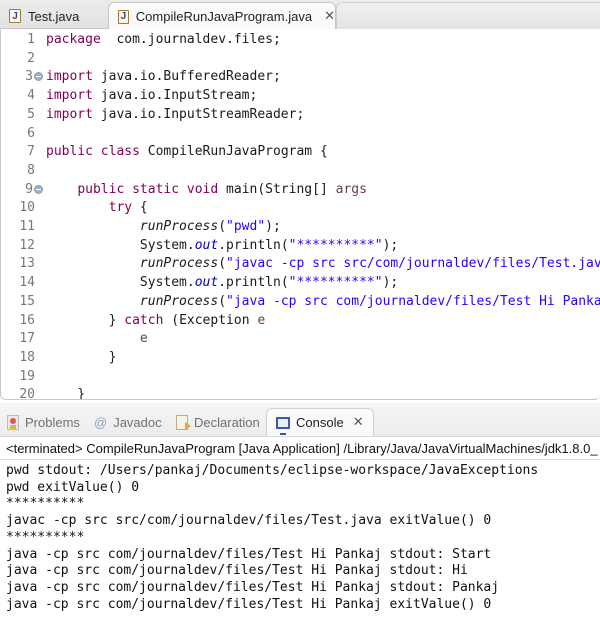  Describe the element at coordinates (300, 339) in the screenshot. I see `code-line: 17 e` at that location.